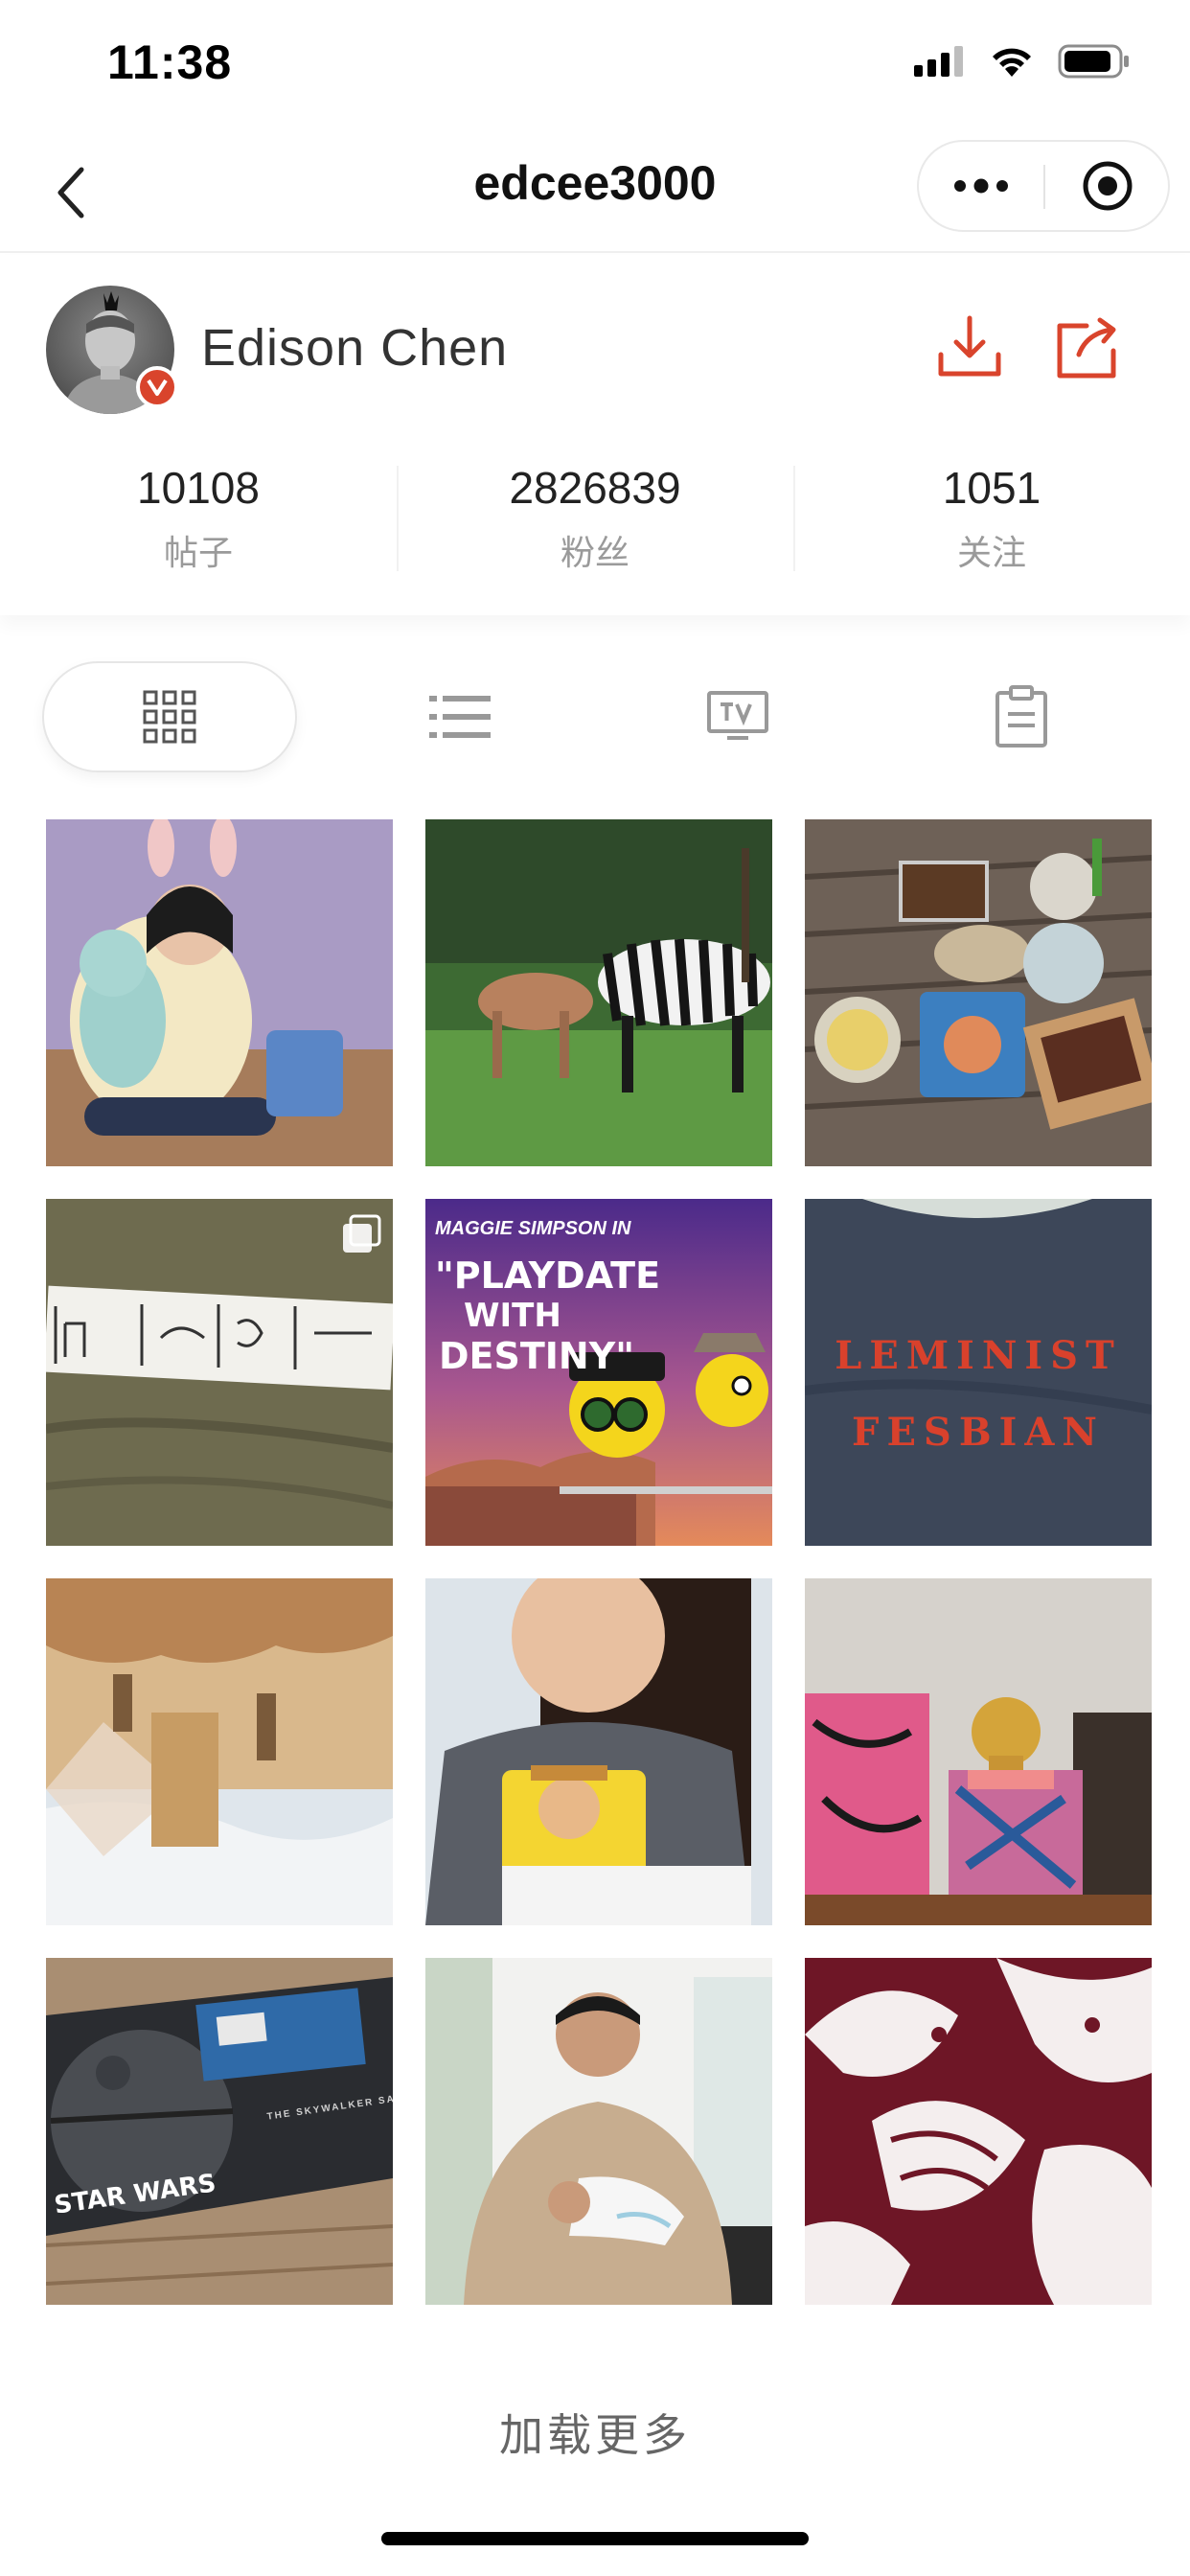 Image resolution: width=1190 pixels, height=2576 pixels. Describe the element at coordinates (991, 553) in the screenshot. I see `stat-label: 关注` at that location.